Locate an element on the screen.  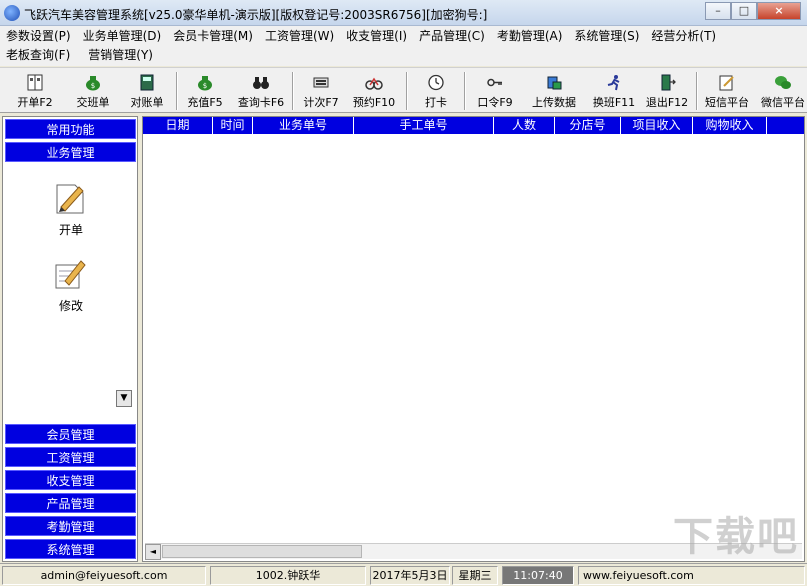
exit-door-icon is located at coordinates (668, 82).